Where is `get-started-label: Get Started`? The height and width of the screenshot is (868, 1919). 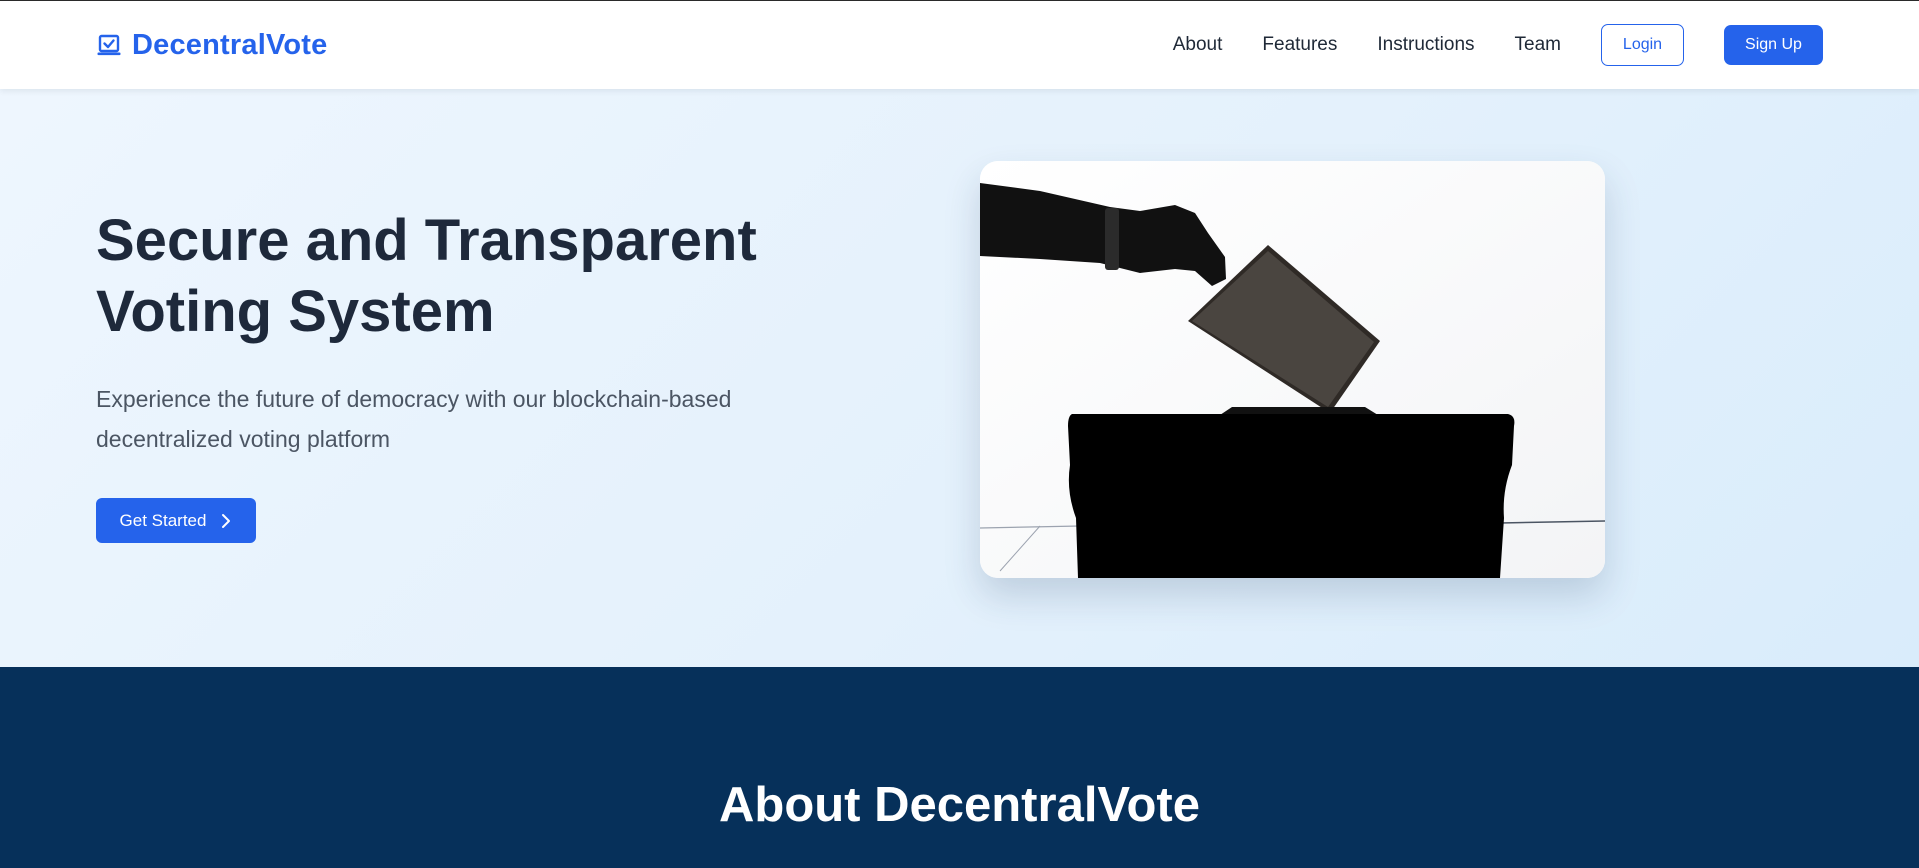
get-started-label: Get Started is located at coordinates (163, 520).